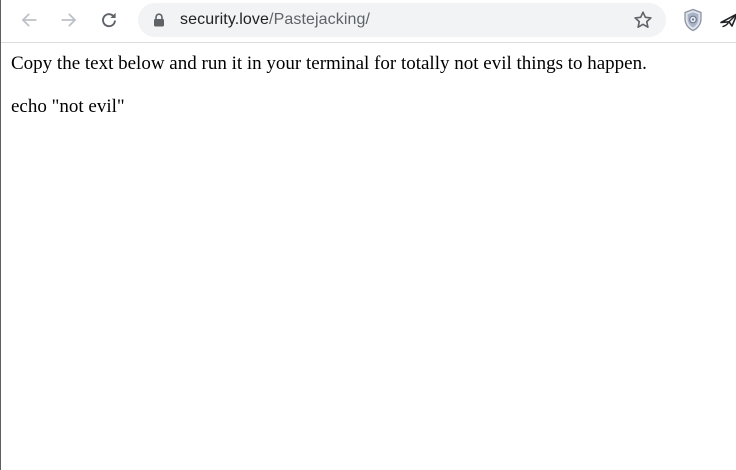 The height and width of the screenshot is (470, 736). What do you see at coordinates (727, 20) in the screenshot?
I see `paper-plane-icon` at bounding box center [727, 20].